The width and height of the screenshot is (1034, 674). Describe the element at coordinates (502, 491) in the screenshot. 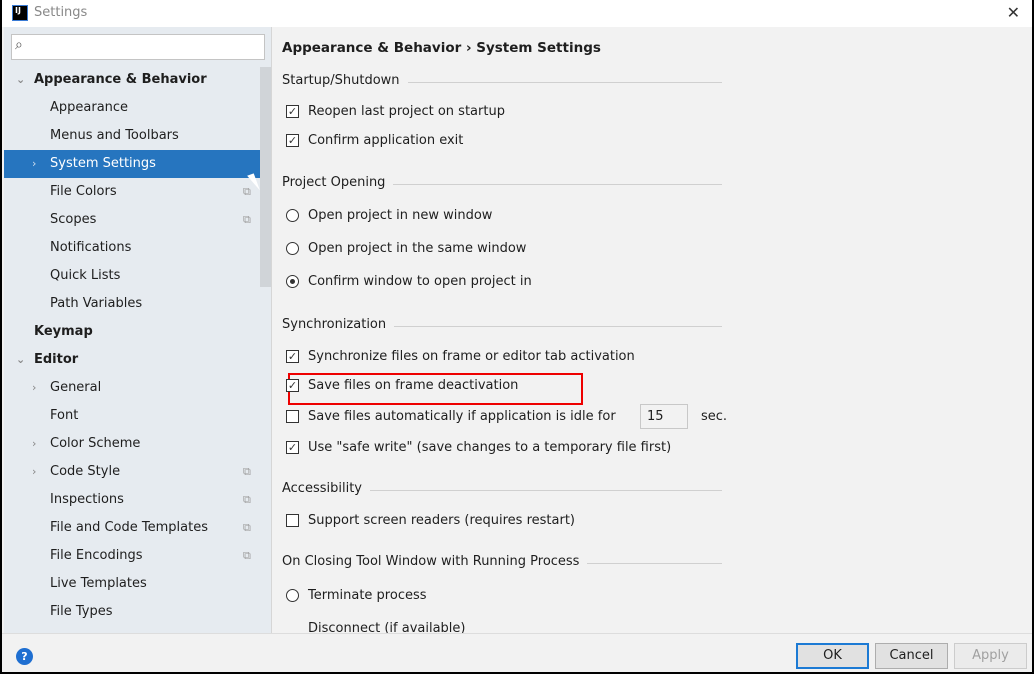

I see `section-accessibility: Accessibility` at that location.